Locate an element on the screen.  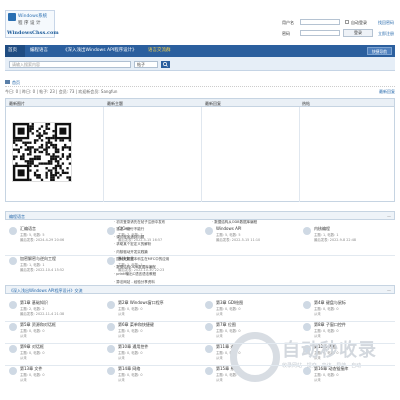
nav-group: 语言交流群 is located at coordinates (159, 51).